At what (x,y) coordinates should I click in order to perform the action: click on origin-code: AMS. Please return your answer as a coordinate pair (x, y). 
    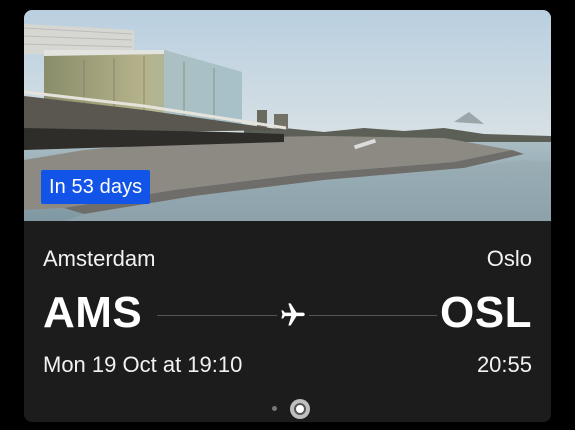
    Looking at the image, I should click on (93, 312).